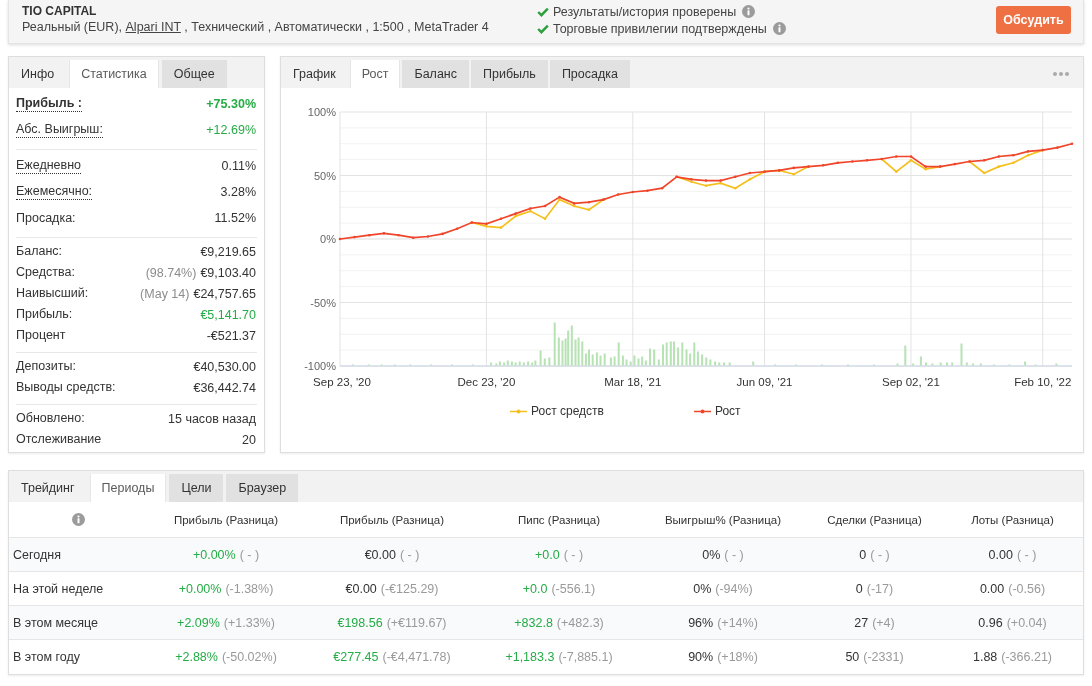 The width and height of the screenshot is (1092, 686). I want to click on stat-value: 3.28%, so click(238, 192).